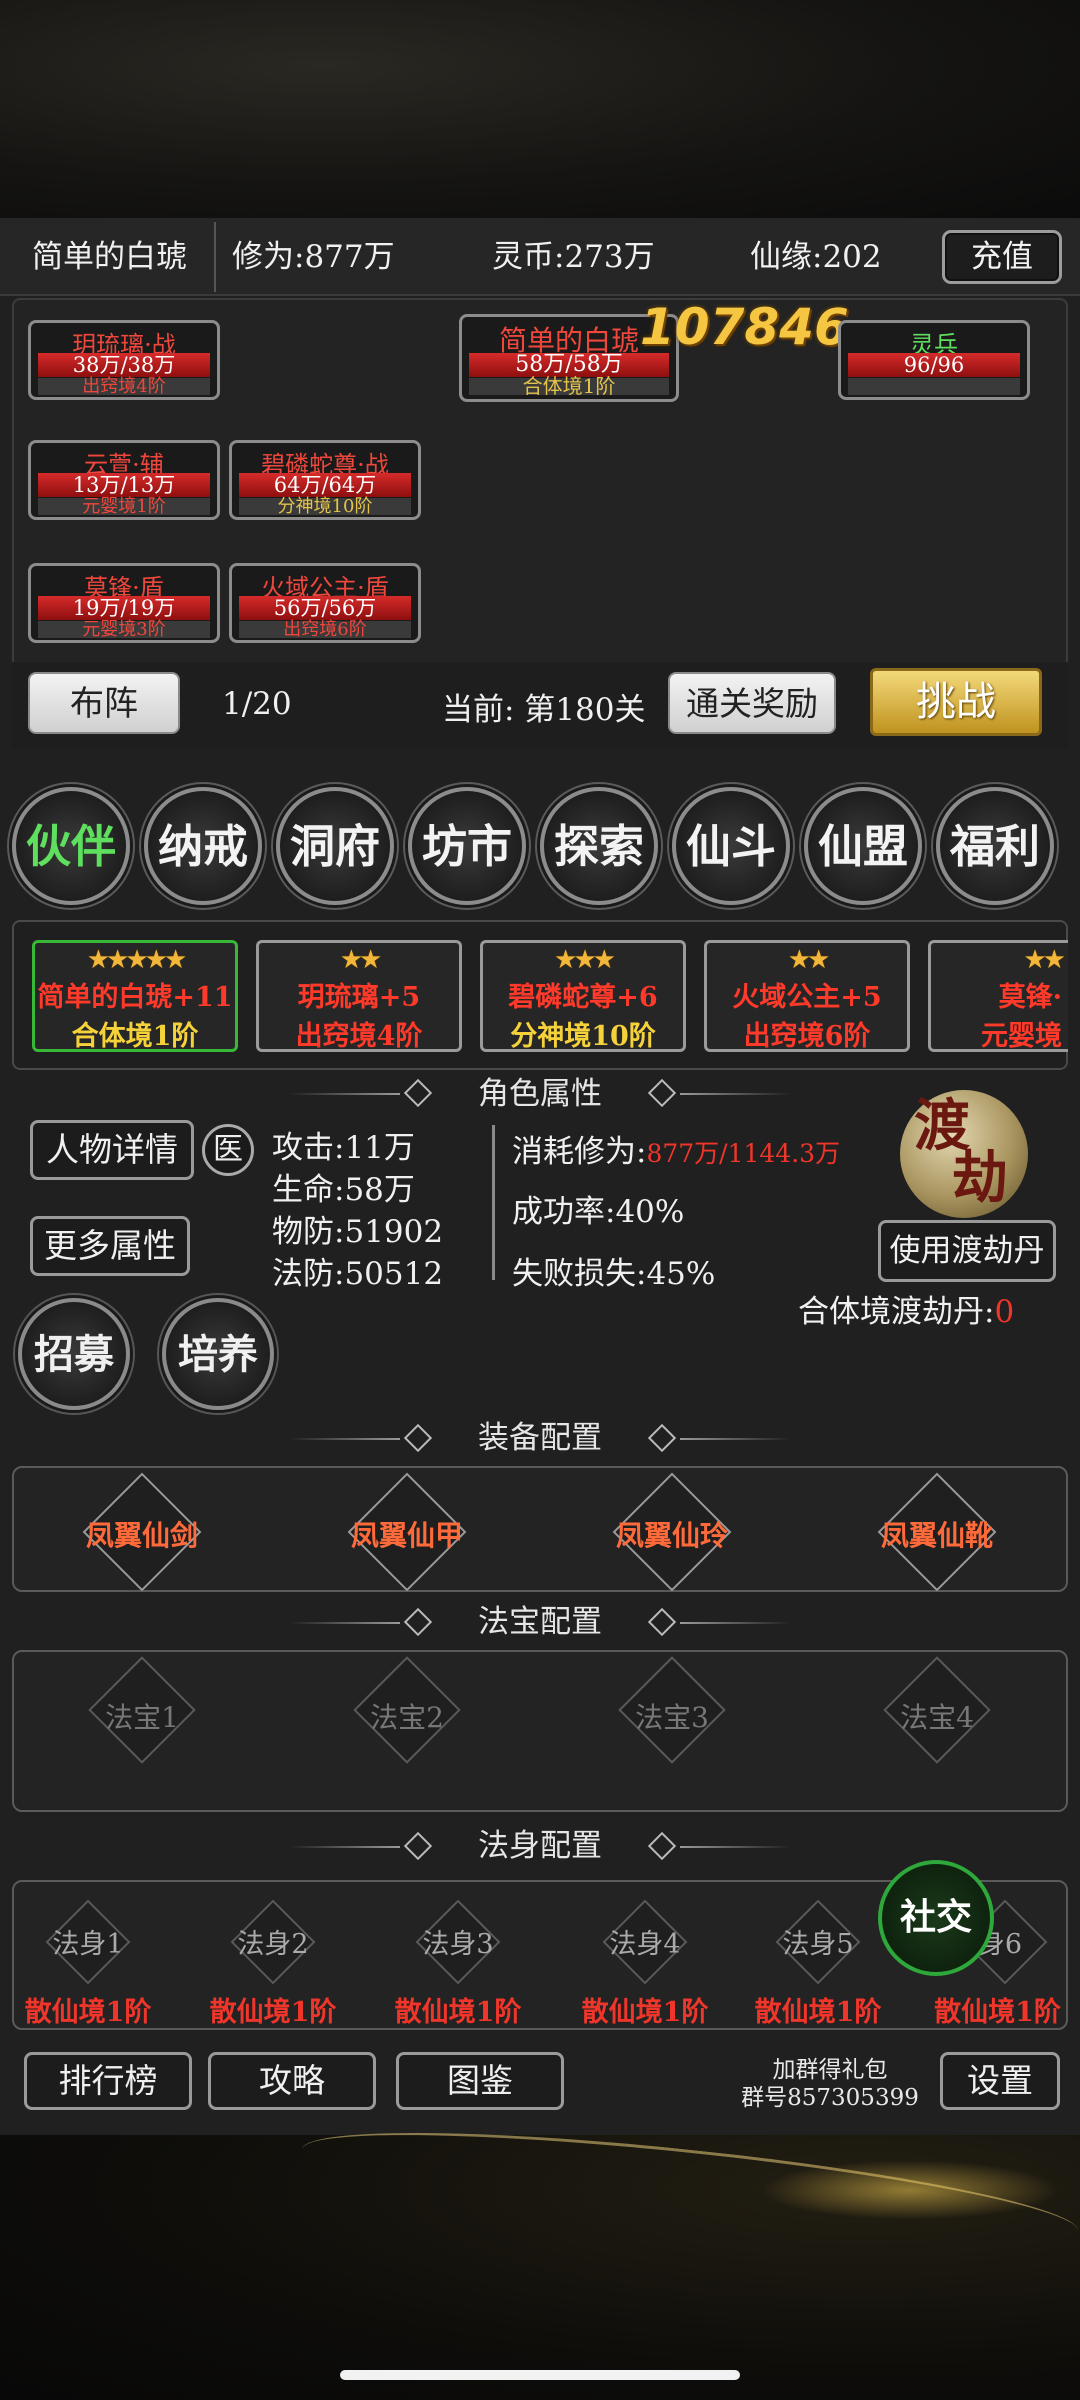 The image size is (1080, 2400). I want to click on tab-ring: 纳戒, so click(203, 846).